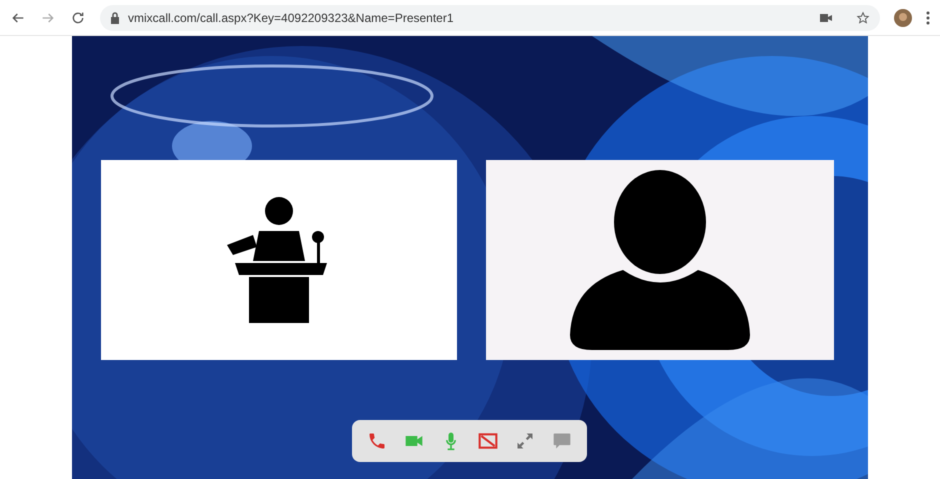 This screenshot has width=940, height=479. What do you see at coordinates (525, 441) in the screenshot?
I see `expand-arrows-icon` at bounding box center [525, 441].